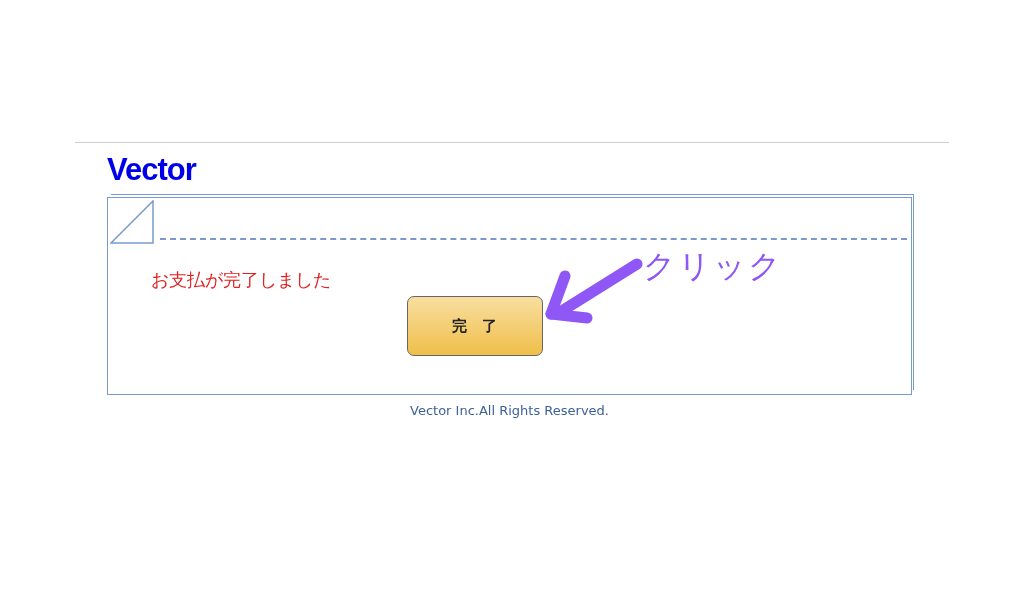 The image size is (1024, 597). I want to click on pointing-arrow-icon, so click(593, 290).